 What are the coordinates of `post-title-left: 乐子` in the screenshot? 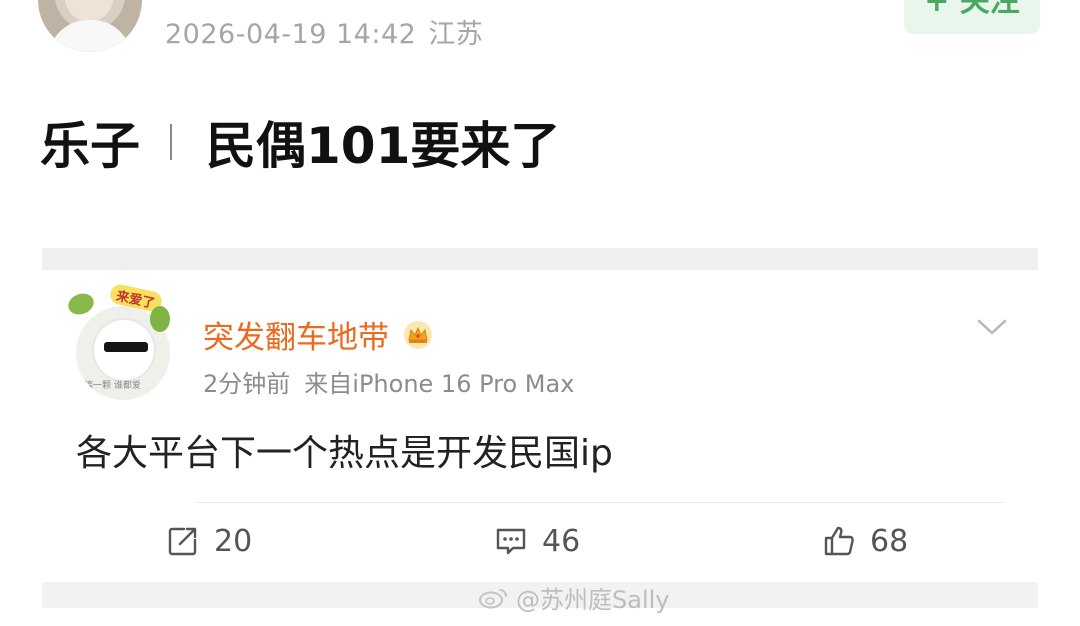 It's located at (90, 146).